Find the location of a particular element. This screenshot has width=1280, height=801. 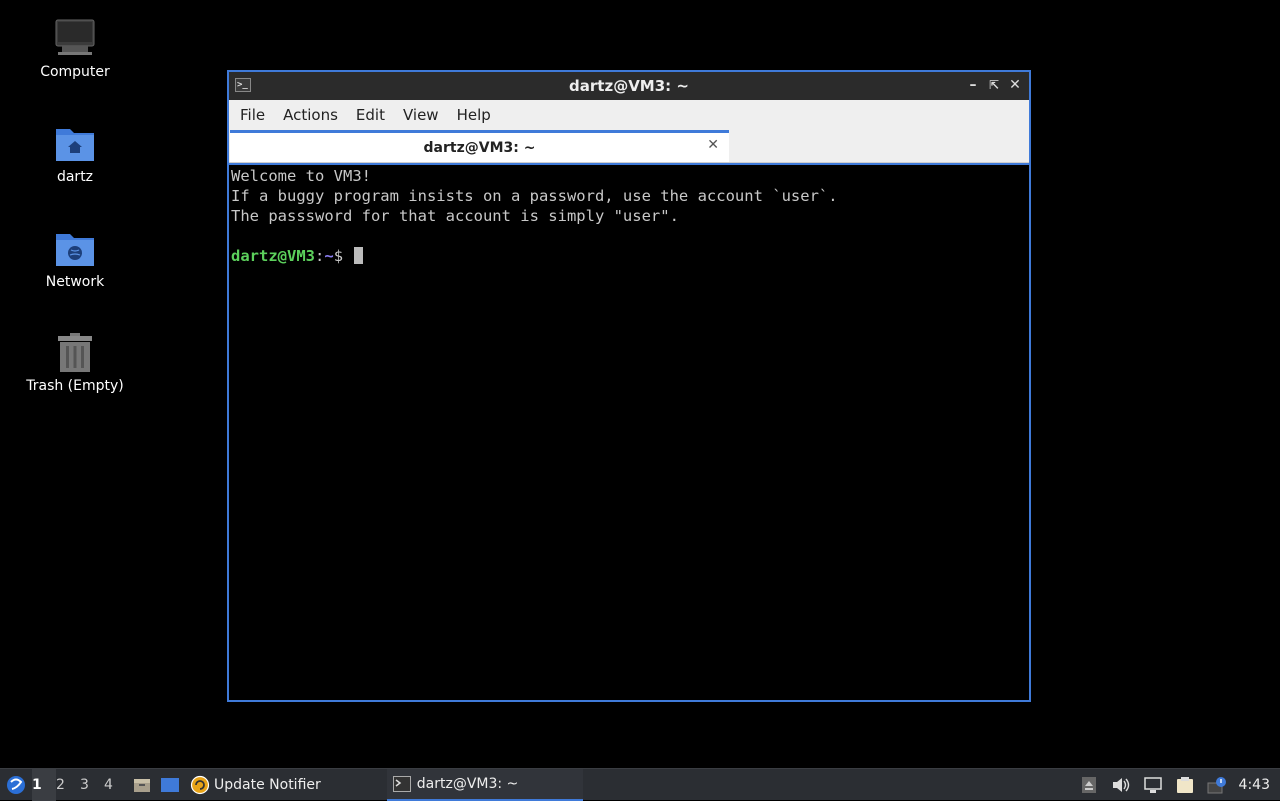

start-menu-button is located at coordinates (16, 785).